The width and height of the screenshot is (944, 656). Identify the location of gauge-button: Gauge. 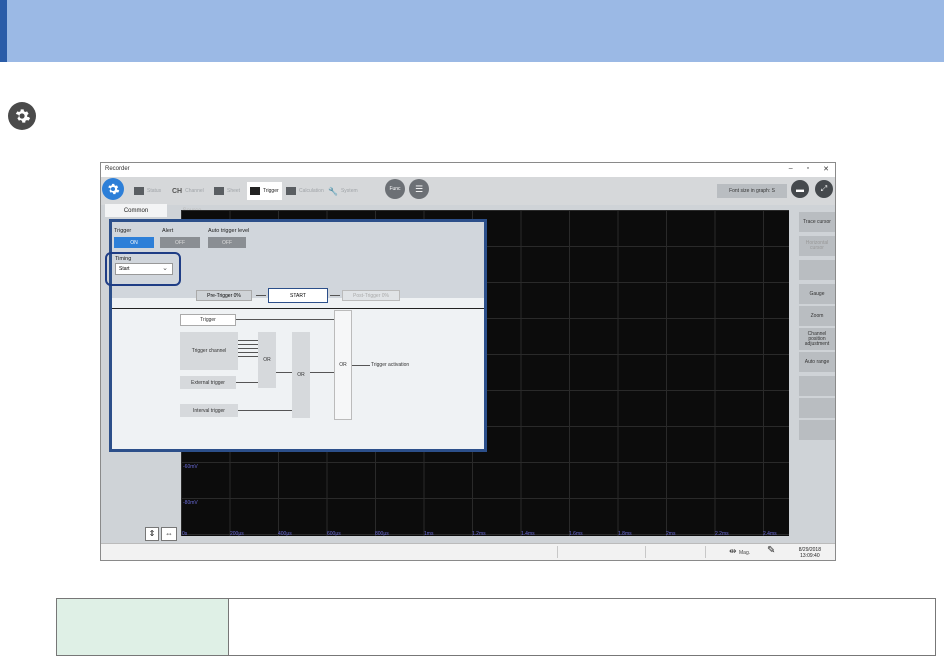
(817, 294).